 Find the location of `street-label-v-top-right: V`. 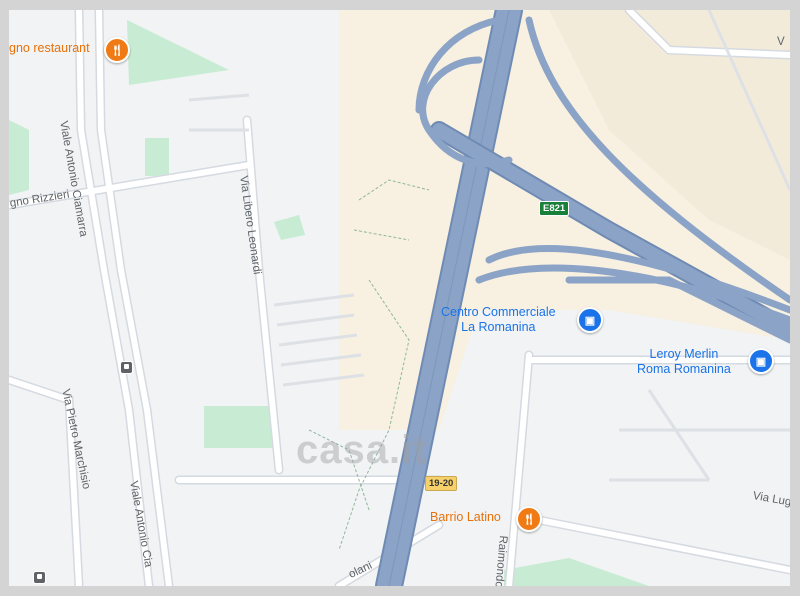

street-label-v-top-right: V is located at coordinates (781, 42).